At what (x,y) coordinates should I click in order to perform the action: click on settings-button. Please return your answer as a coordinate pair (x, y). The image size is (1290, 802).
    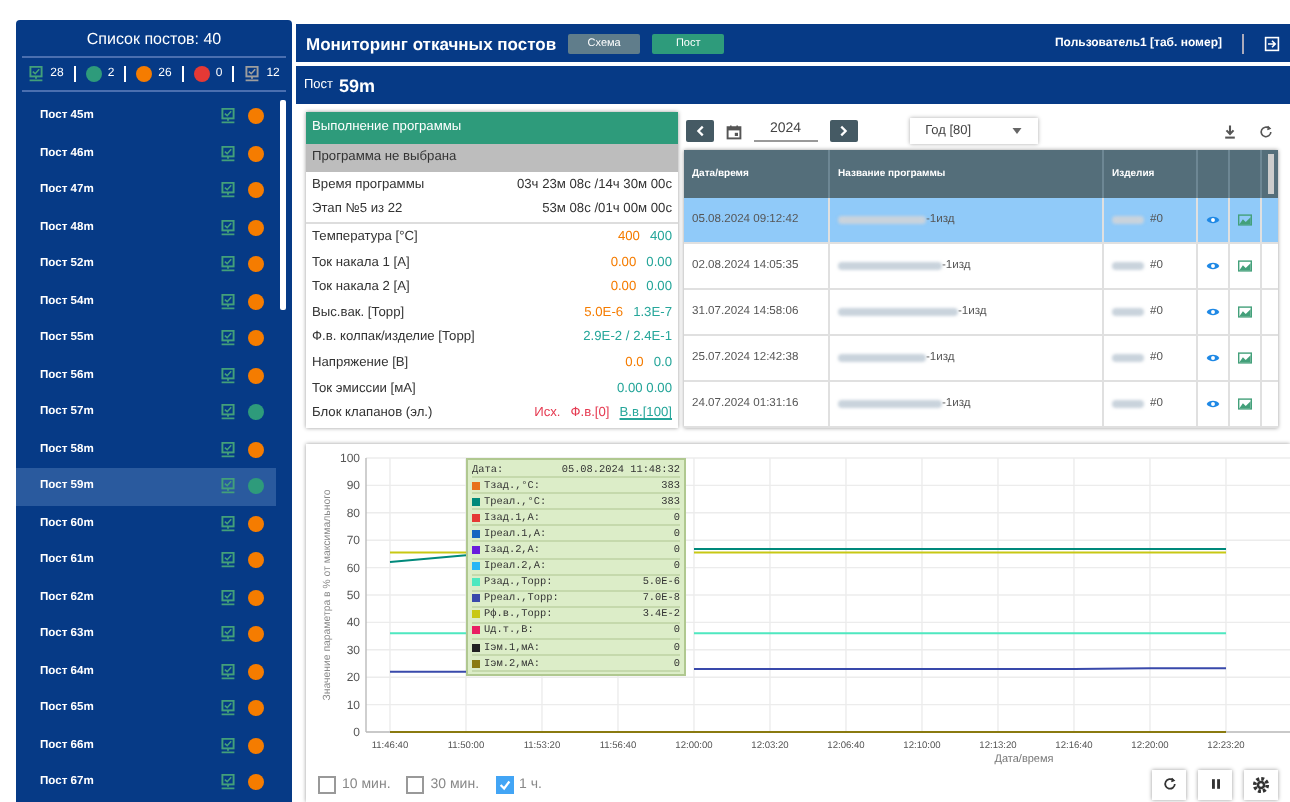
    Looking at the image, I should click on (1261, 784).